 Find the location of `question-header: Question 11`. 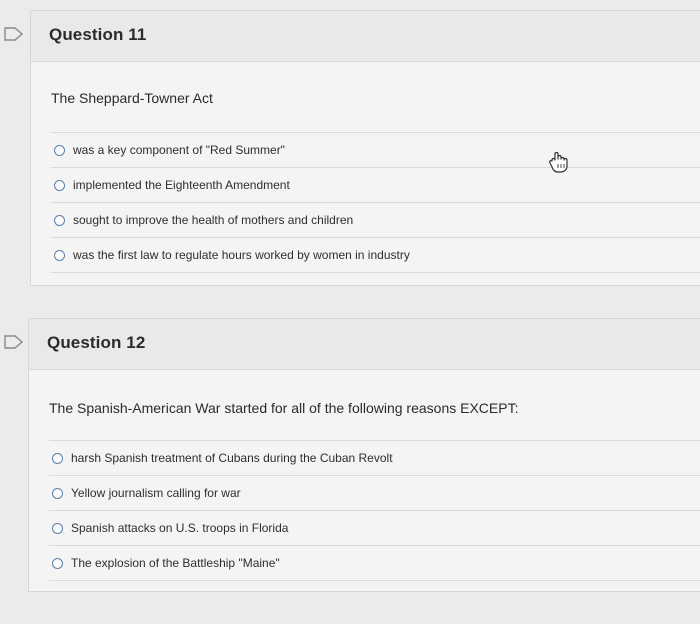

question-header: Question 11 is located at coordinates (365, 36).